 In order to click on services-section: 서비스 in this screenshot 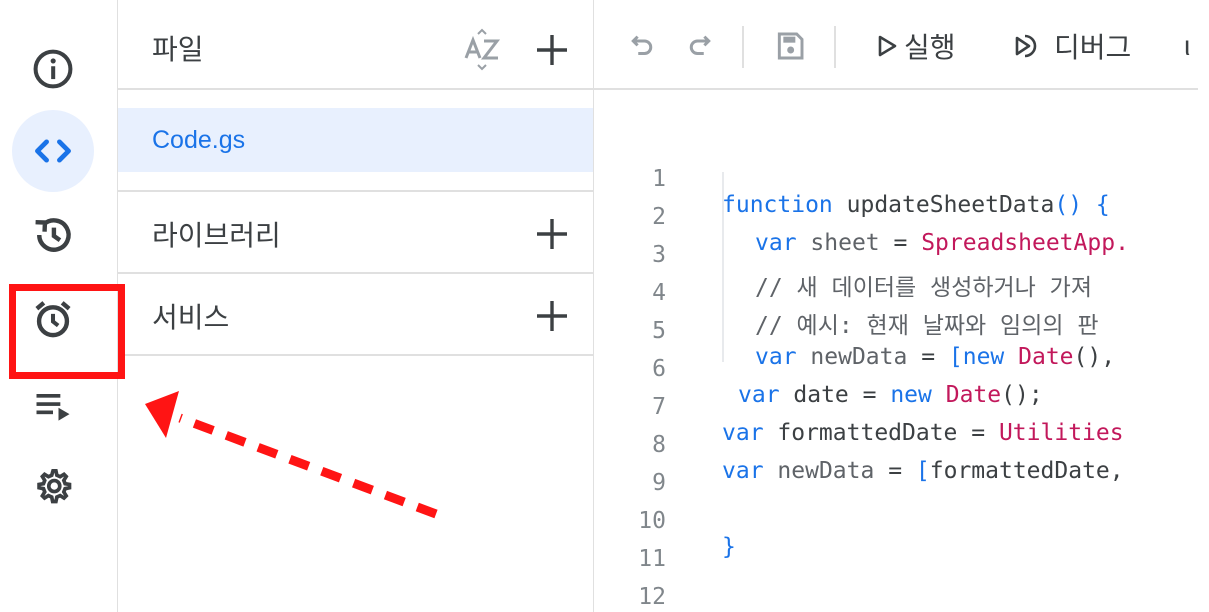, I will do `click(355, 314)`.